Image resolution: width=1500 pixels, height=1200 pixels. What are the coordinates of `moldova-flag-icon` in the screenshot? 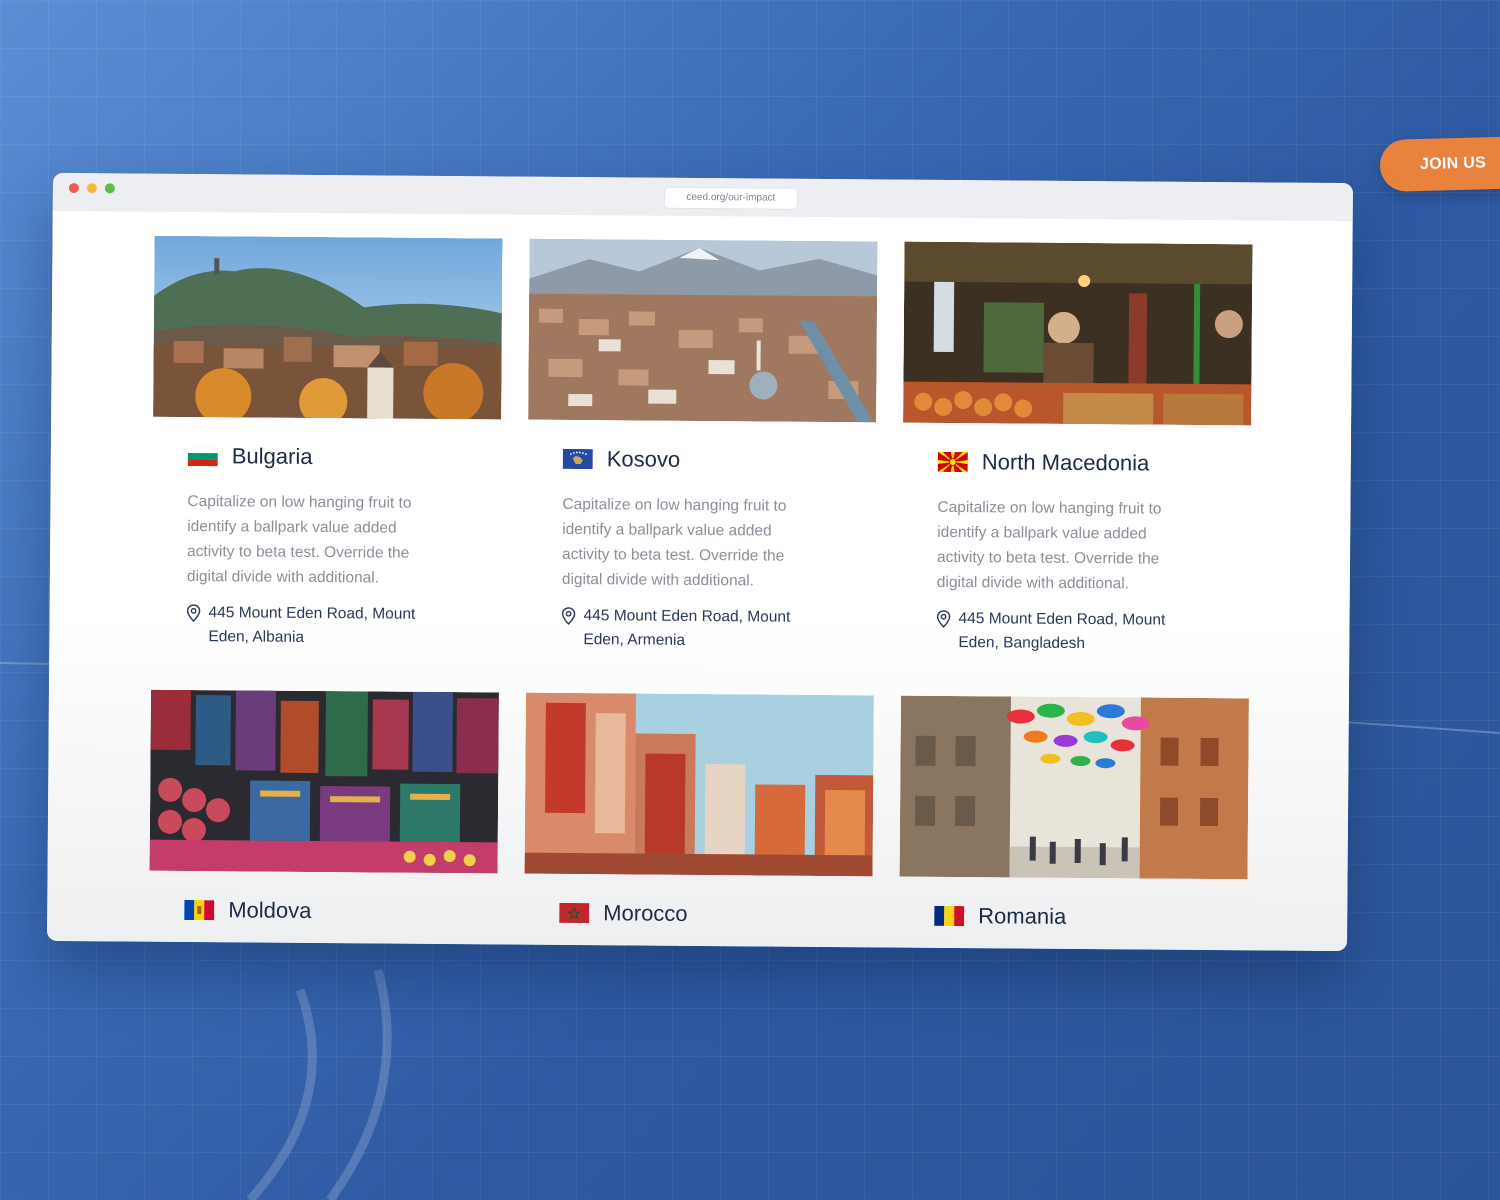 It's located at (199, 910).